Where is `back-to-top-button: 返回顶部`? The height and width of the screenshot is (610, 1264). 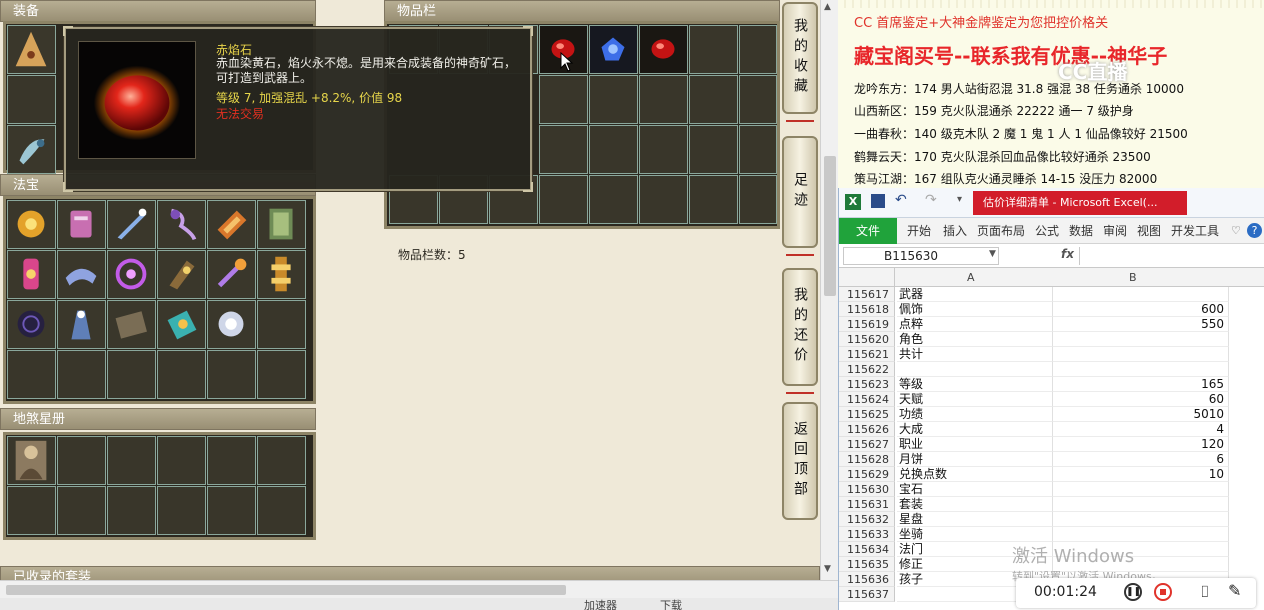
back-to-top-button: 返回顶部 is located at coordinates (800, 461).